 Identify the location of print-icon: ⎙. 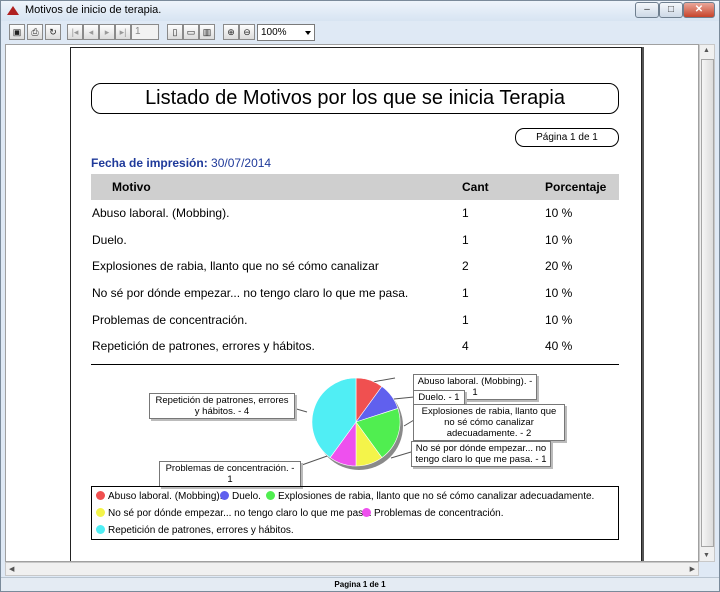
(35, 32).